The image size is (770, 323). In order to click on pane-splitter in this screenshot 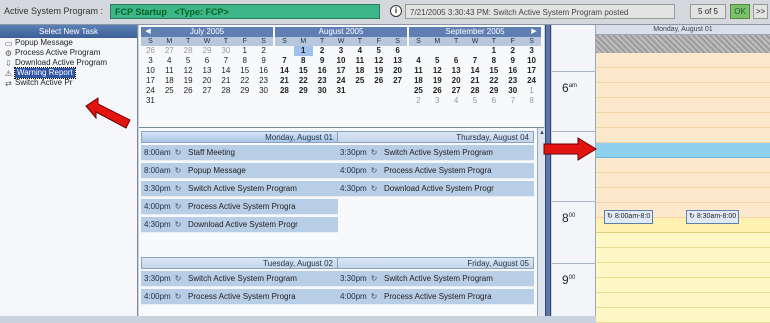, I will do `click(548, 170)`.